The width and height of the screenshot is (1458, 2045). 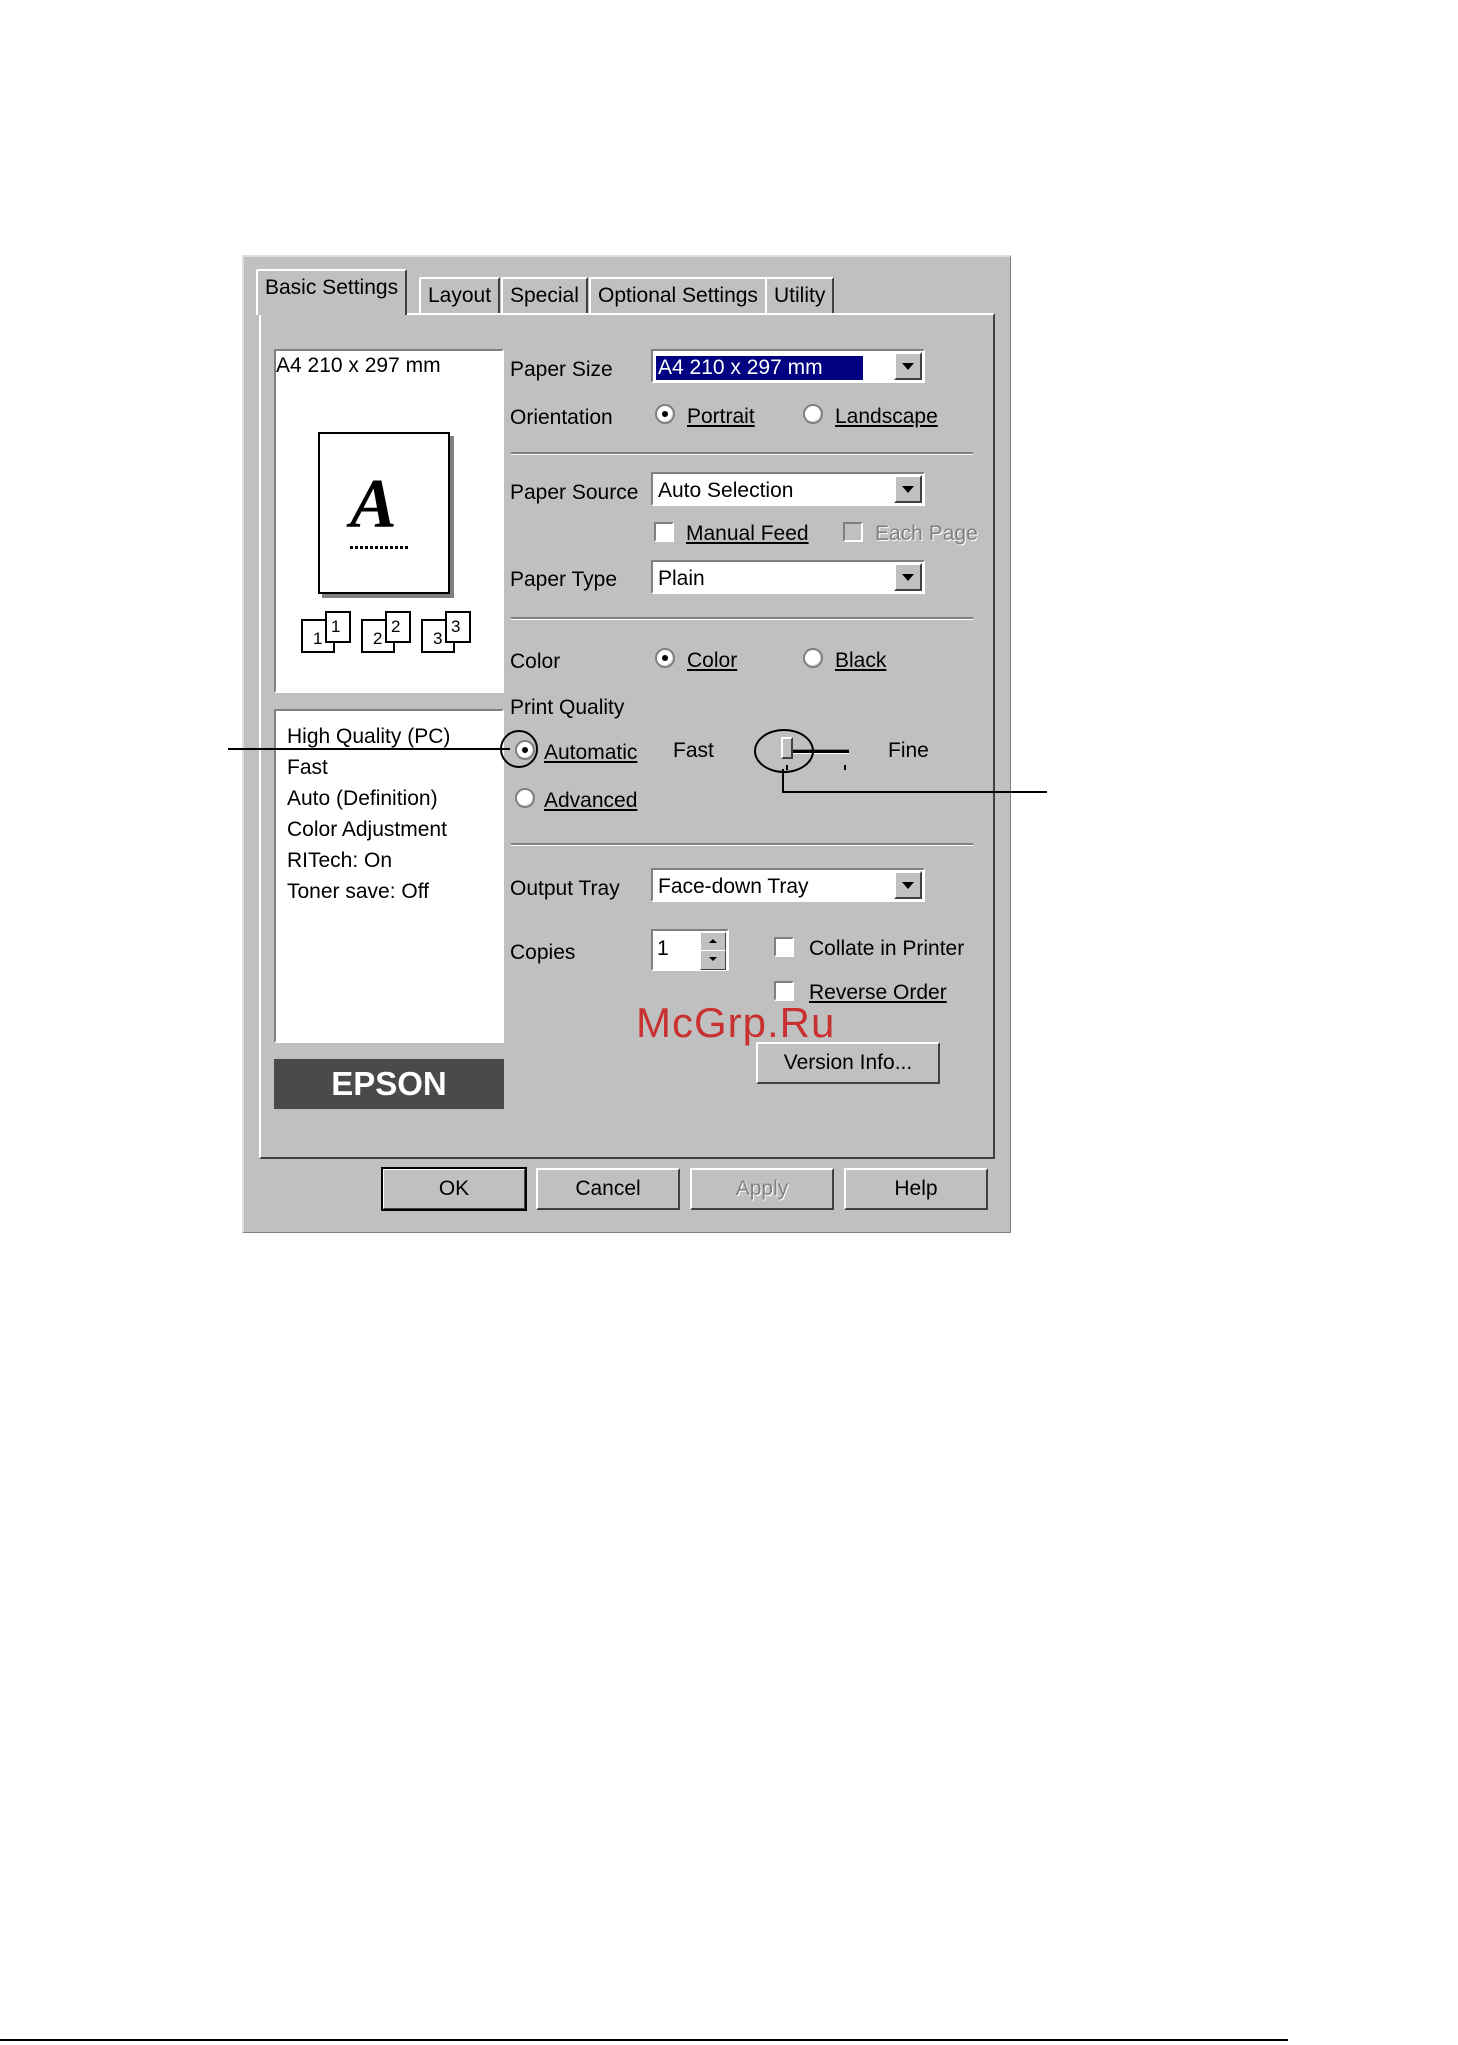 What do you see at coordinates (788, 489) in the screenshot?
I see `paper-source-select: Auto Selection` at bounding box center [788, 489].